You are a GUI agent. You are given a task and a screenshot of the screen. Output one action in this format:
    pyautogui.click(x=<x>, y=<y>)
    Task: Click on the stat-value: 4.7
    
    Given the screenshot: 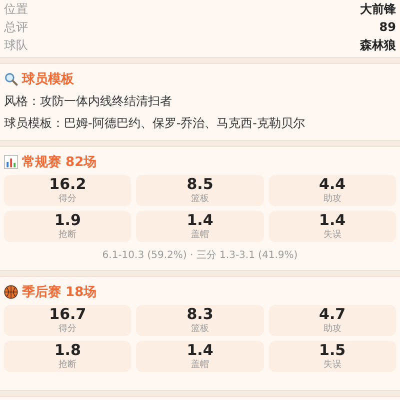 What is the action you would take?
    pyautogui.click(x=332, y=314)
    